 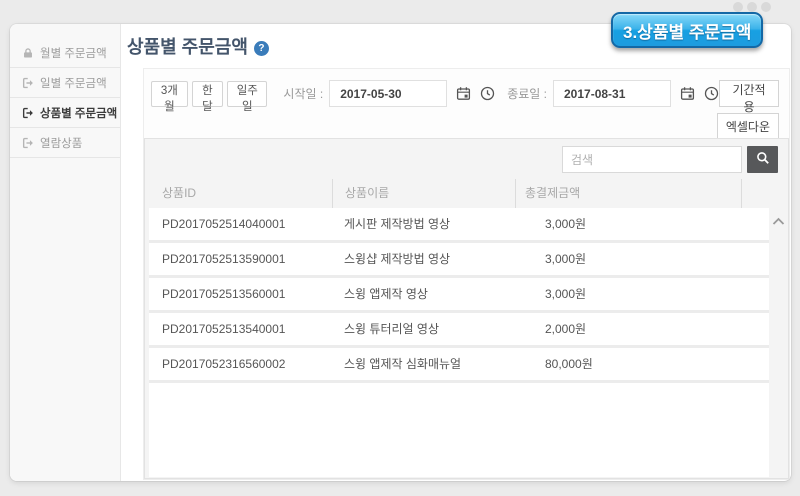 What do you see at coordinates (386, 294) in the screenshot?
I see `cell-product-name: 스윙 앱제작 영상` at bounding box center [386, 294].